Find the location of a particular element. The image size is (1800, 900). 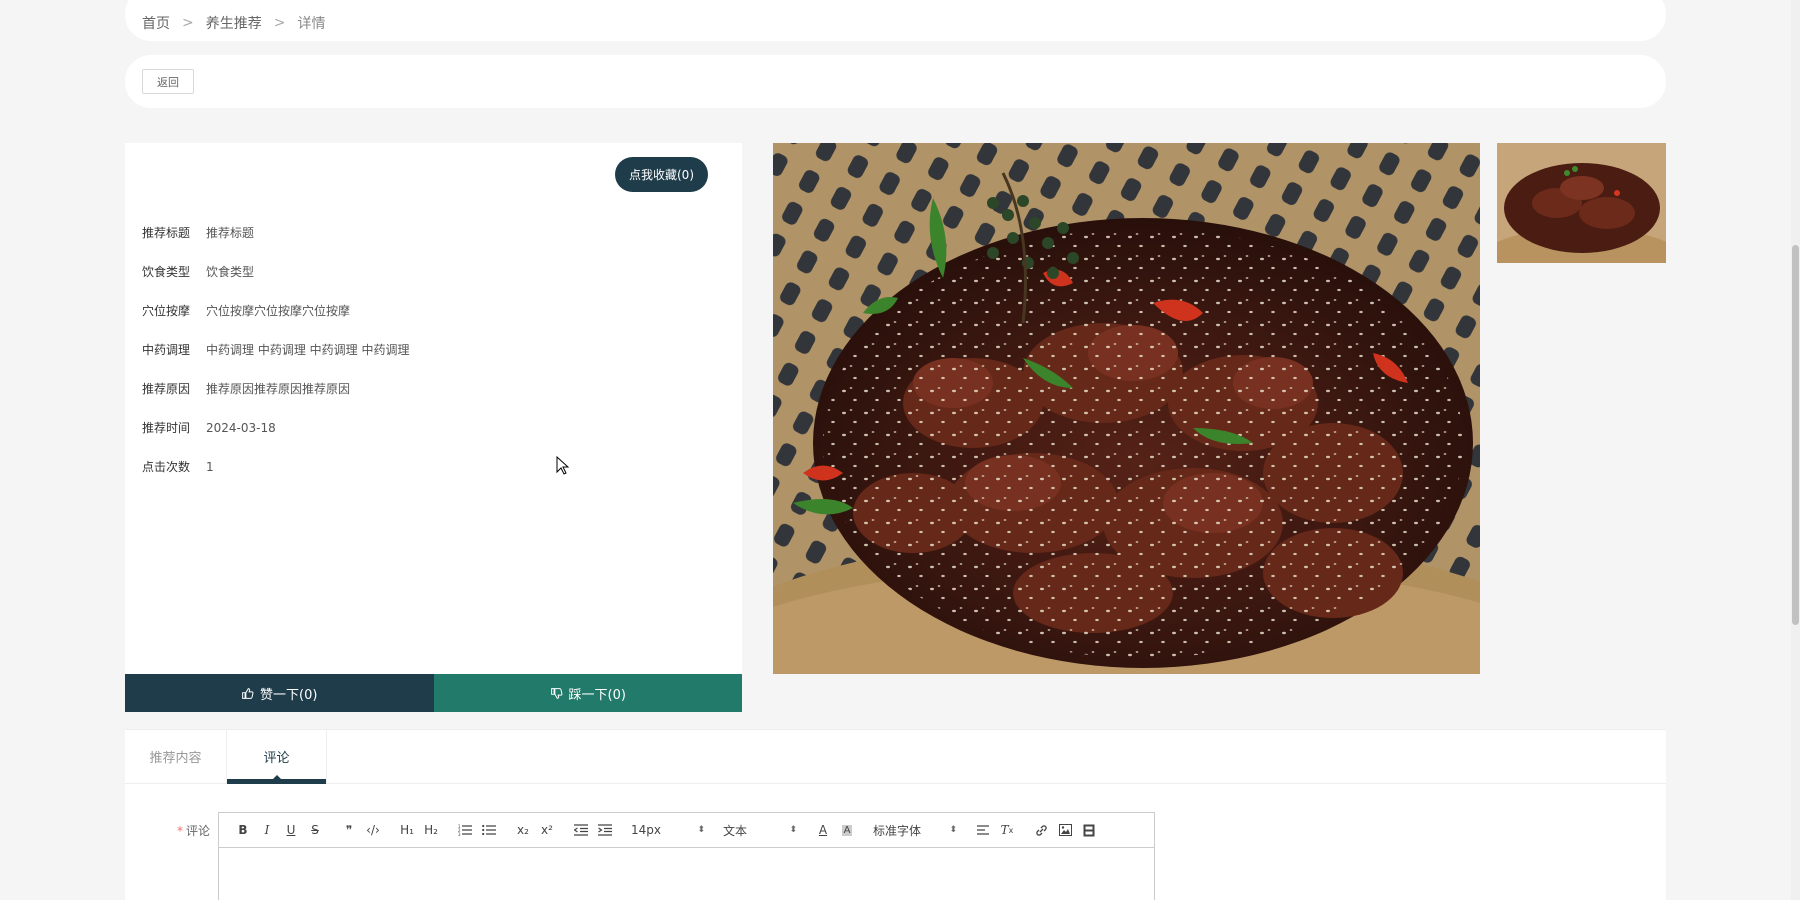

page-scrollbar is located at coordinates (1795, 450).